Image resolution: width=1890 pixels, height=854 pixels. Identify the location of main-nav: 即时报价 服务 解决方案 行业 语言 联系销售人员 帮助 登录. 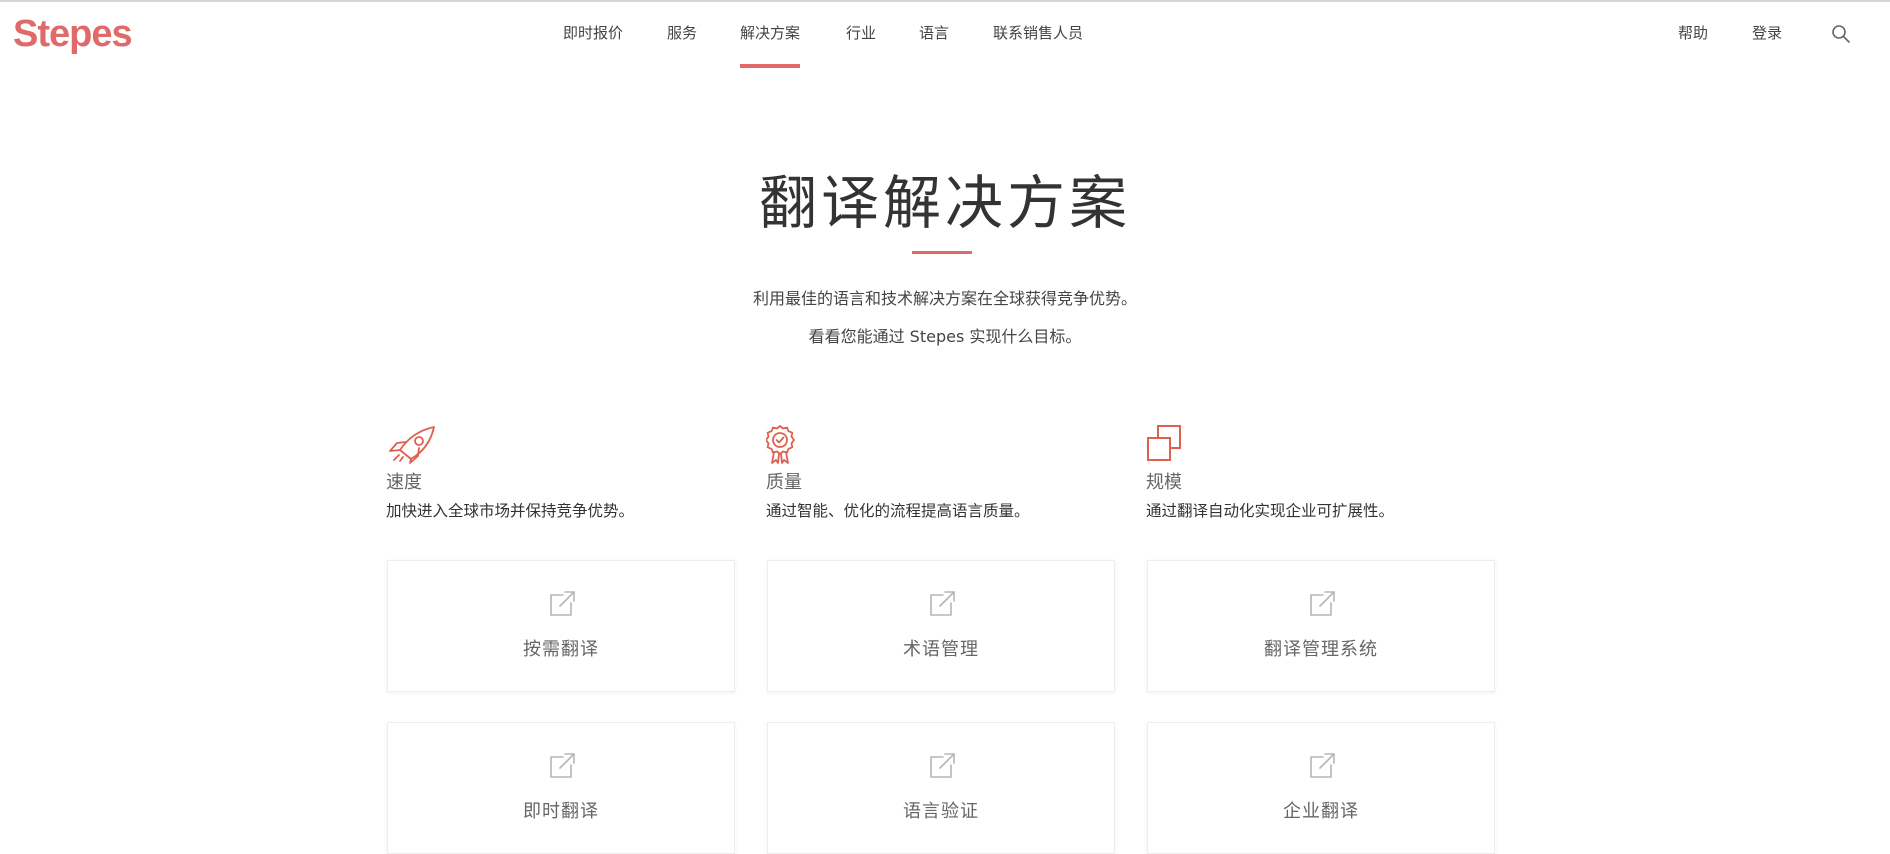
(945, 35).